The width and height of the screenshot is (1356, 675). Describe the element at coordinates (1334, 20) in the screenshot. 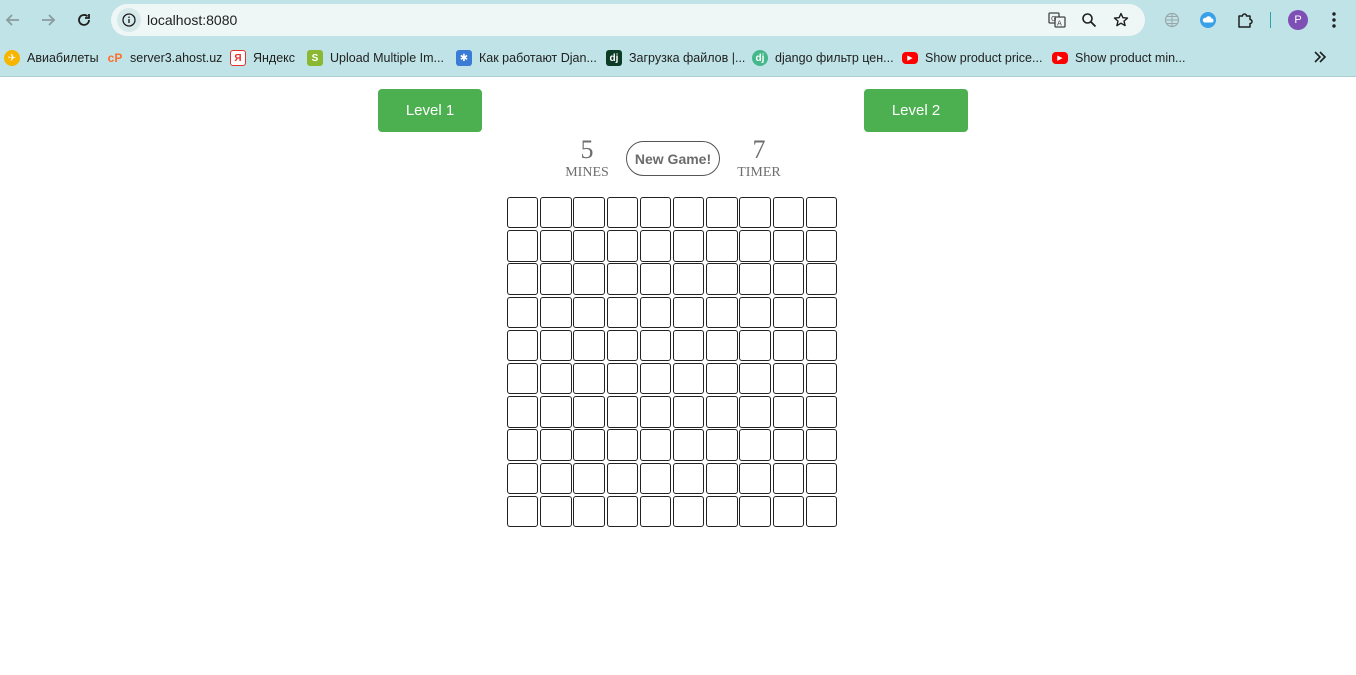

I see `menu-kebab-icon` at that location.